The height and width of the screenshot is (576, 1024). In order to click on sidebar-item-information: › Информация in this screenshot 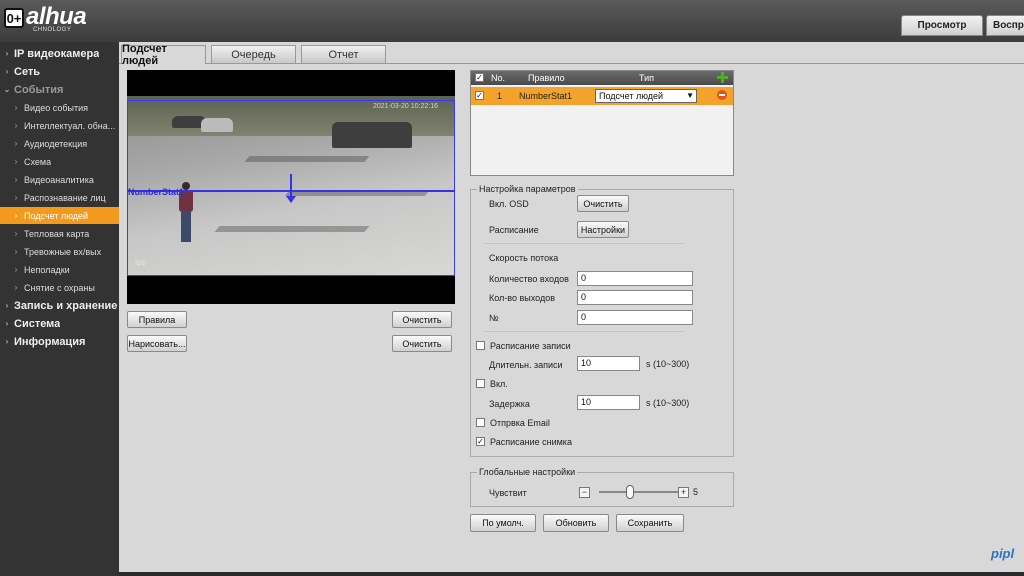, I will do `click(59, 341)`.